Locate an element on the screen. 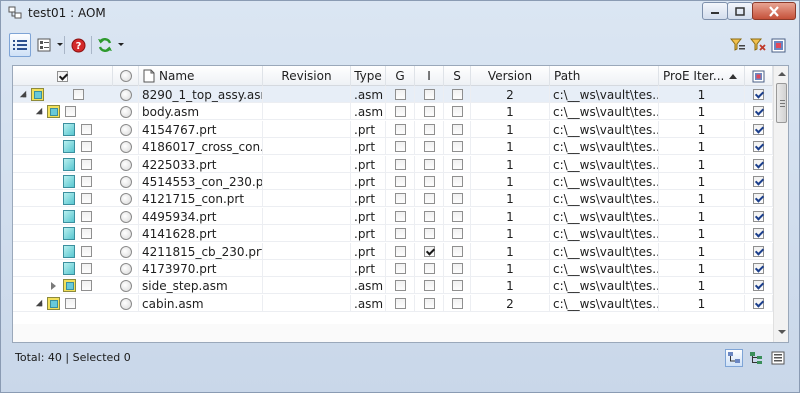 The height and width of the screenshot is (393, 800). header-s: S is located at coordinates (457, 76).